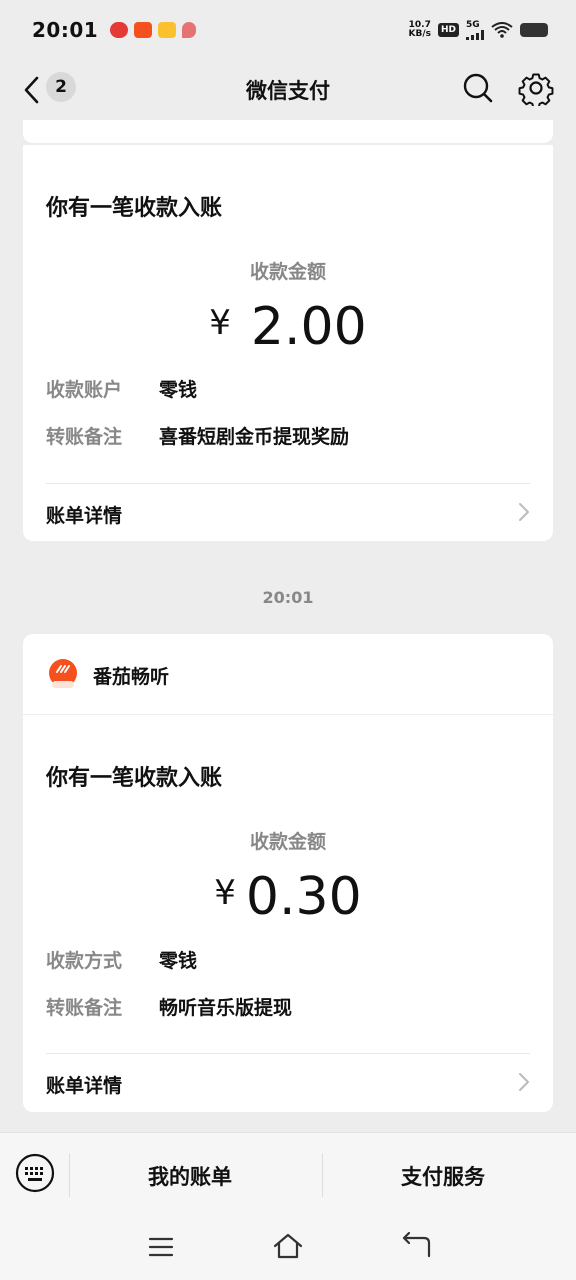 The height and width of the screenshot is (1280, 576). Describe the element at coordinates (478, 88) in the screenshot. I see `search-icon` at that location.